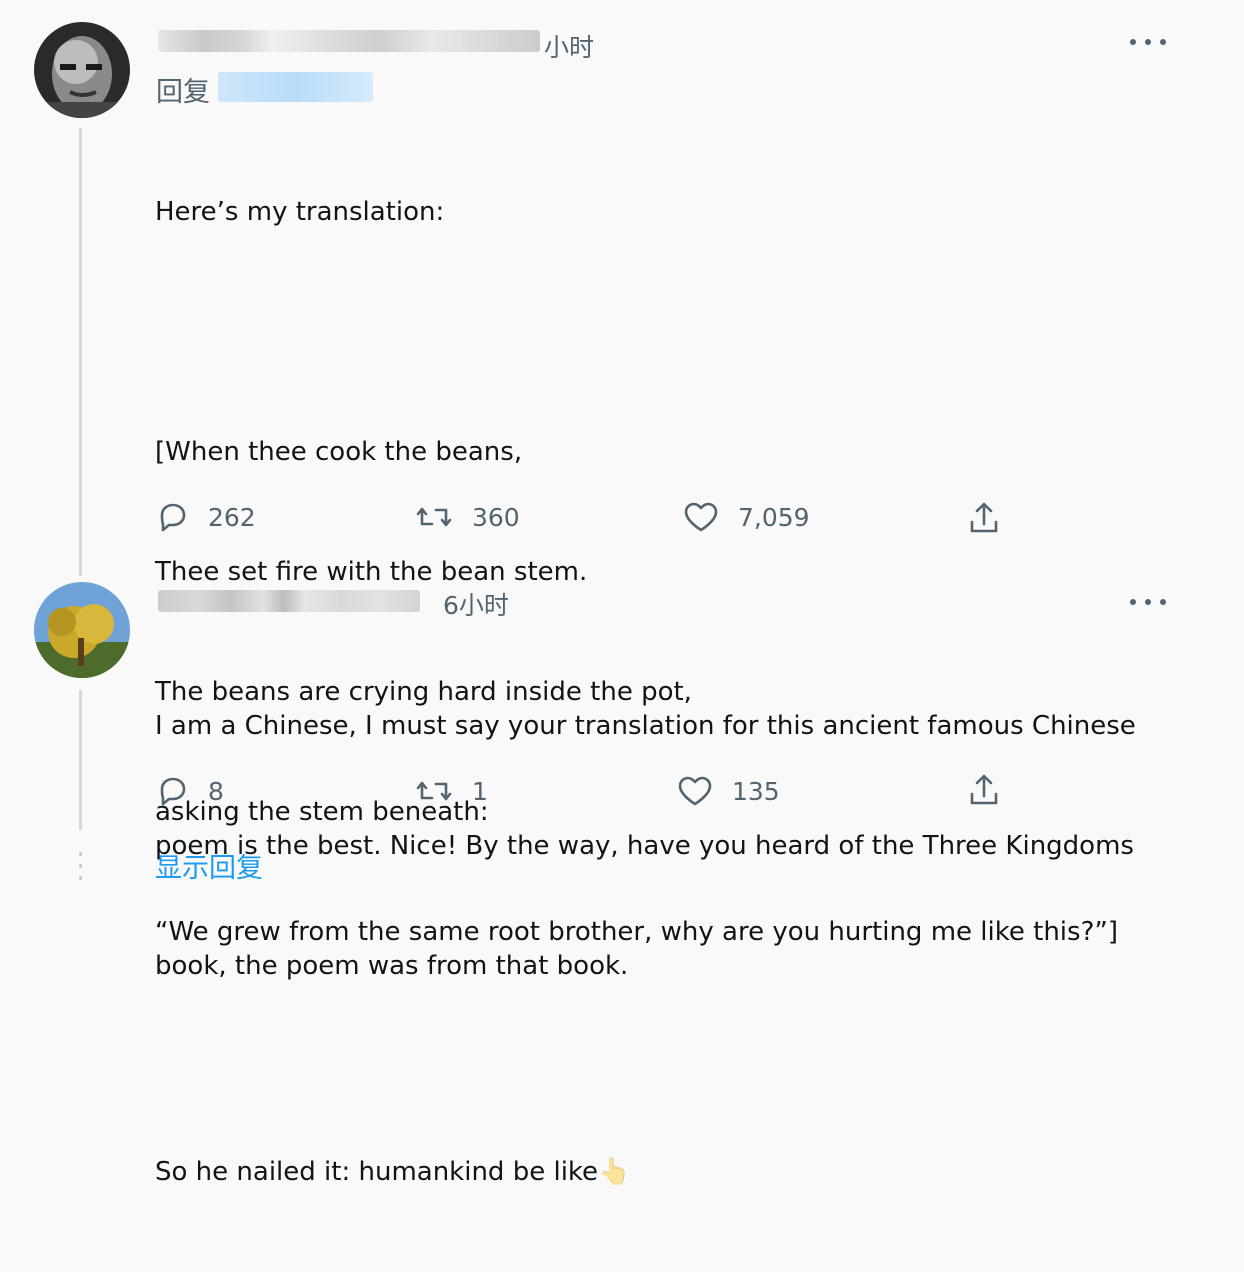 The height and width of the screenshot is (1272, 1244). Describe the element at coordinates (496, 517) in the screenshot. I see `retweet-count: 360` at that location.